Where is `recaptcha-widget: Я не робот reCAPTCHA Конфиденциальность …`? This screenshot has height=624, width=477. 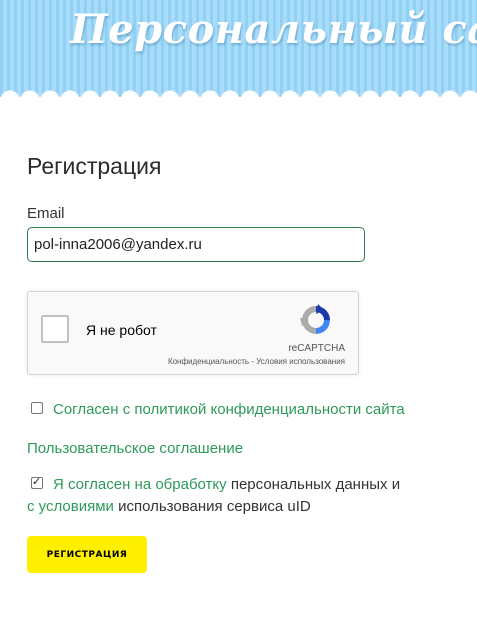
recaptcha-widget: Я не робот reCAPTCHA Конфиденциальность … is located at coordinates (193, 333).